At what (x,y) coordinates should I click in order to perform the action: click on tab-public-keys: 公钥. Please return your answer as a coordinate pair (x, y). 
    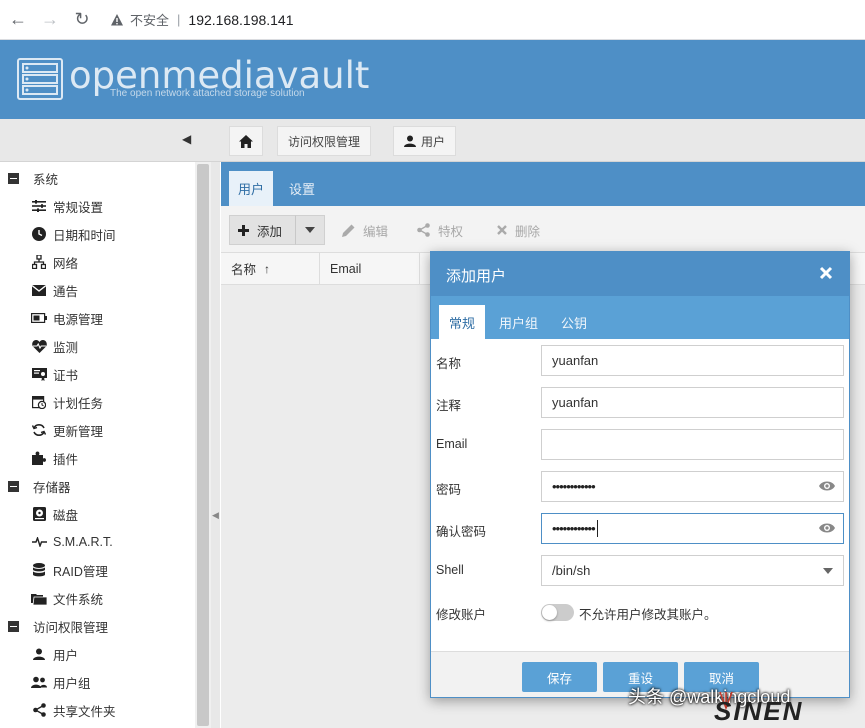
    Looking at the image, I should click on (574, 322).